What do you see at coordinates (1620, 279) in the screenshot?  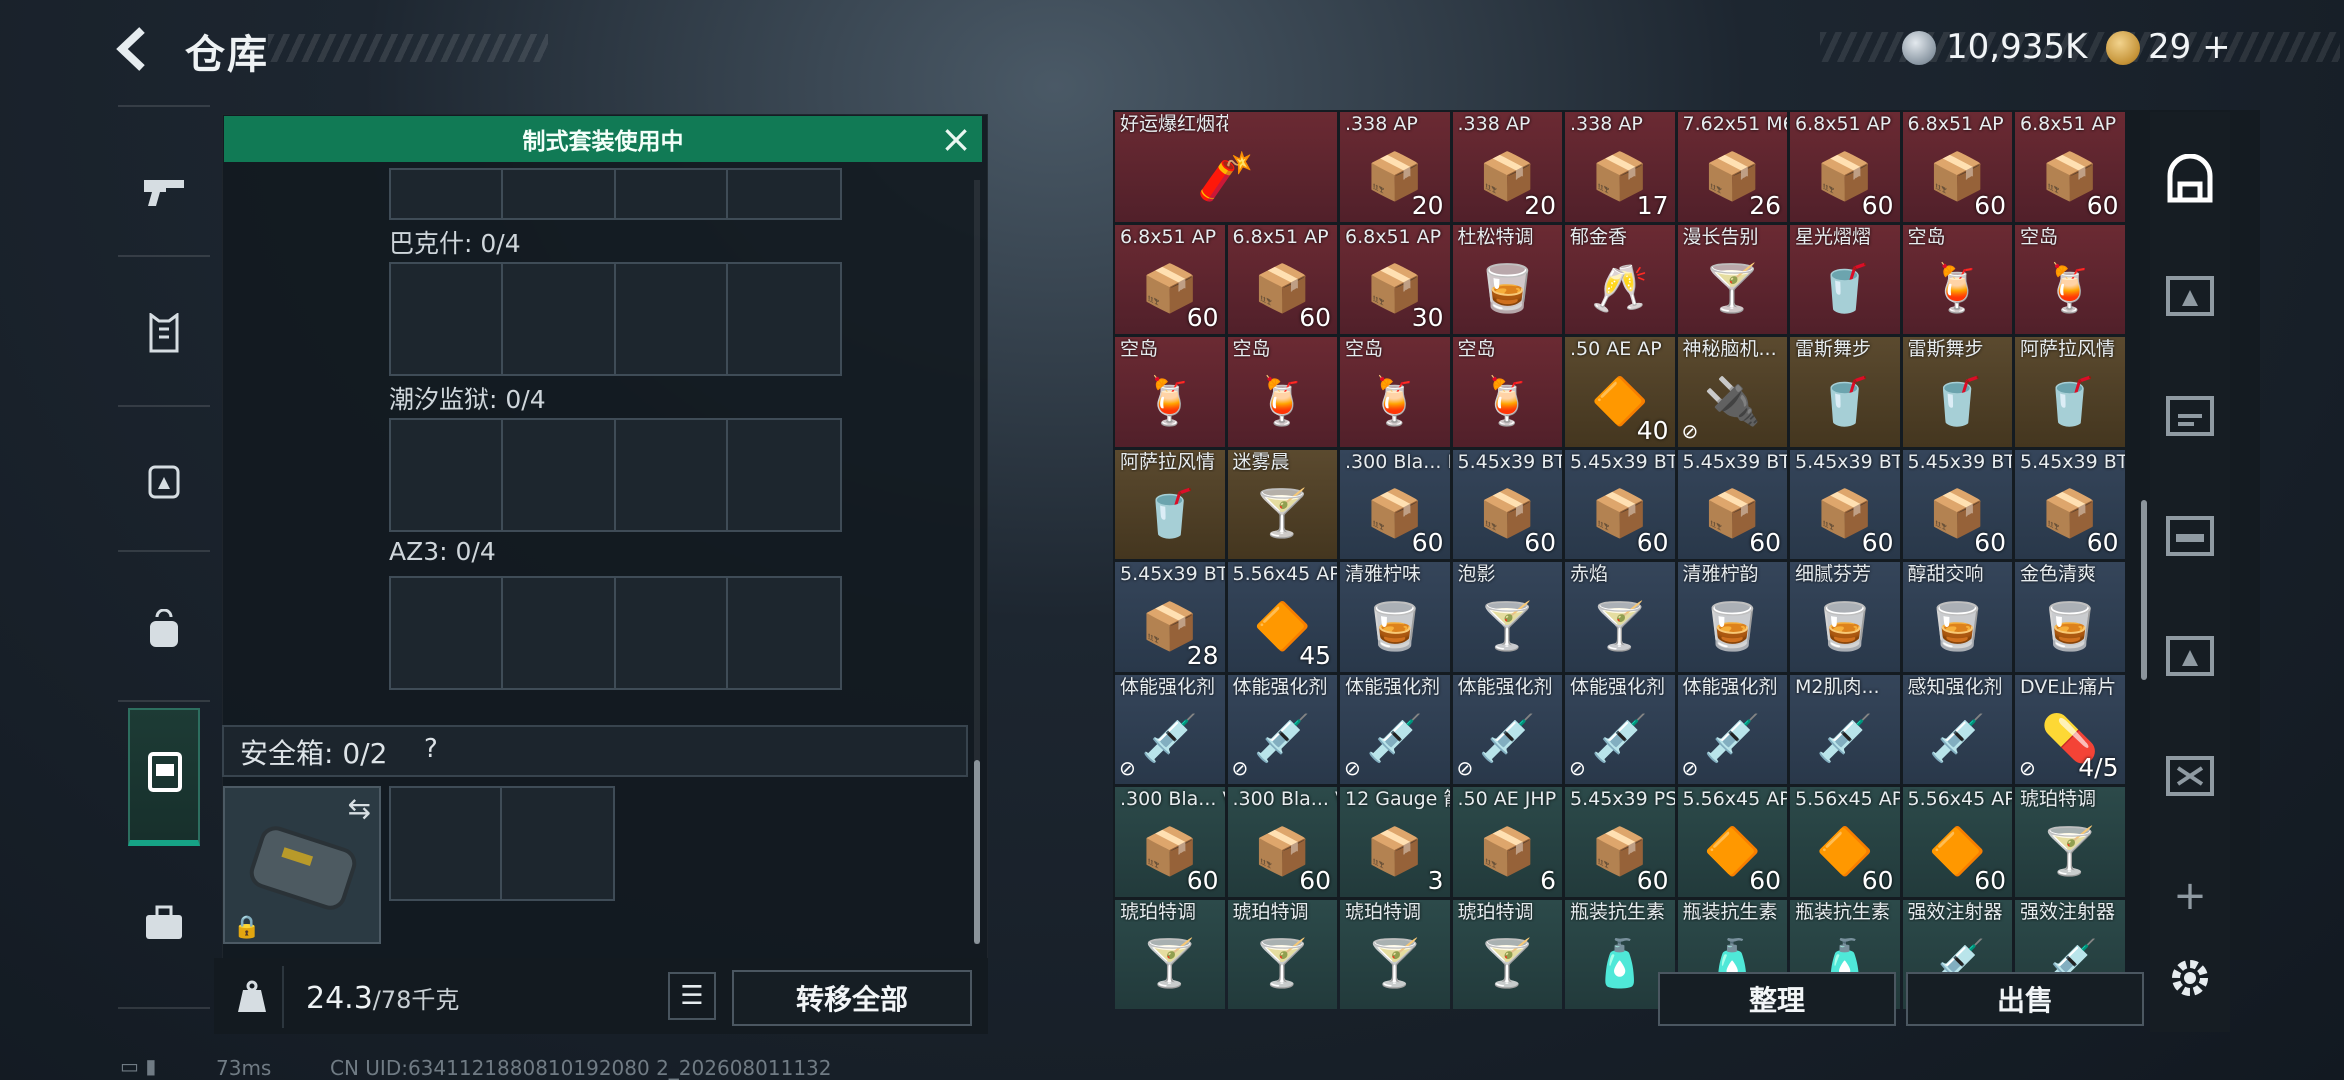 I see `stash-item: 🥂 郁金香` at bounding box center [1620, 279].